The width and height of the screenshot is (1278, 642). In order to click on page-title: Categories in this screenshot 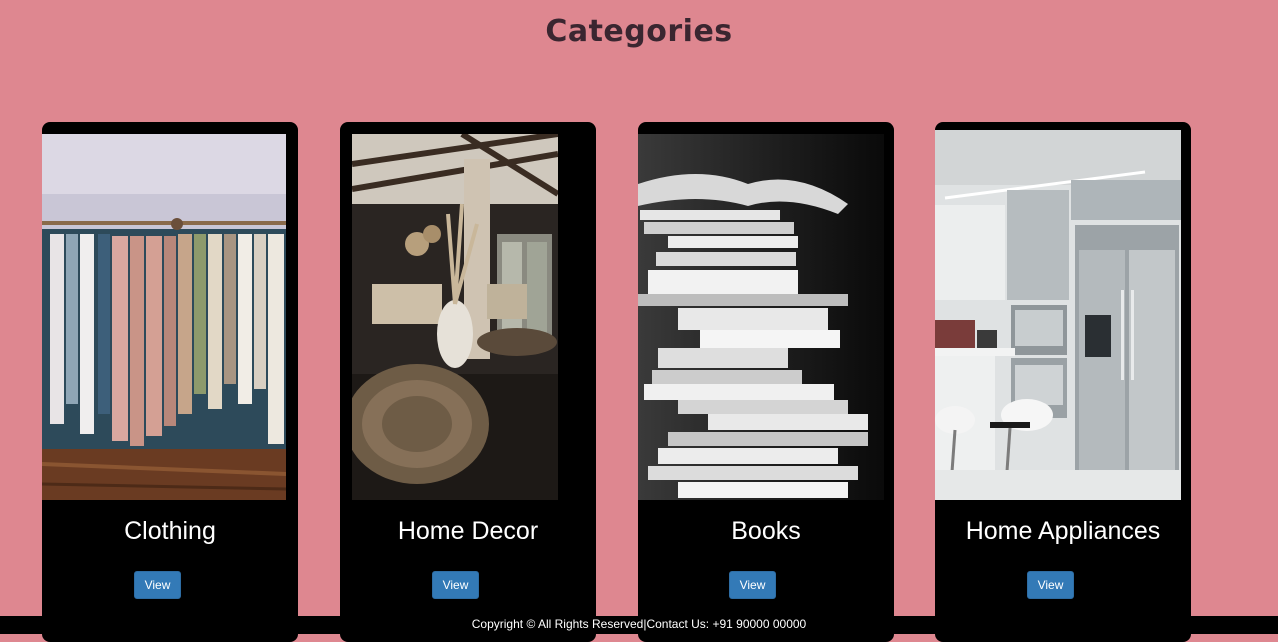, I will do `click(639, 32)`.